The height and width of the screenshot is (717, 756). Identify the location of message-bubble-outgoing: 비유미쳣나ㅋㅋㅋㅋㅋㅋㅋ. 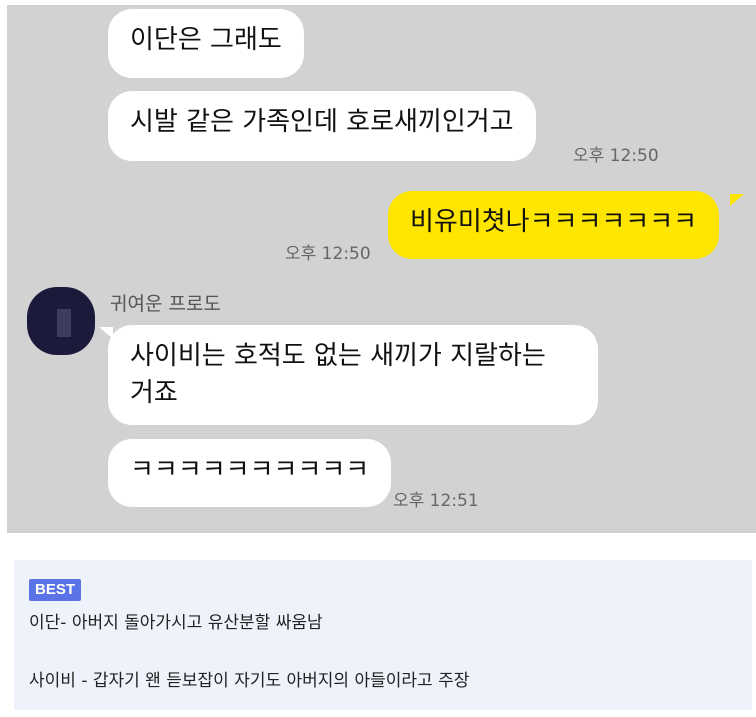
(554, 225).